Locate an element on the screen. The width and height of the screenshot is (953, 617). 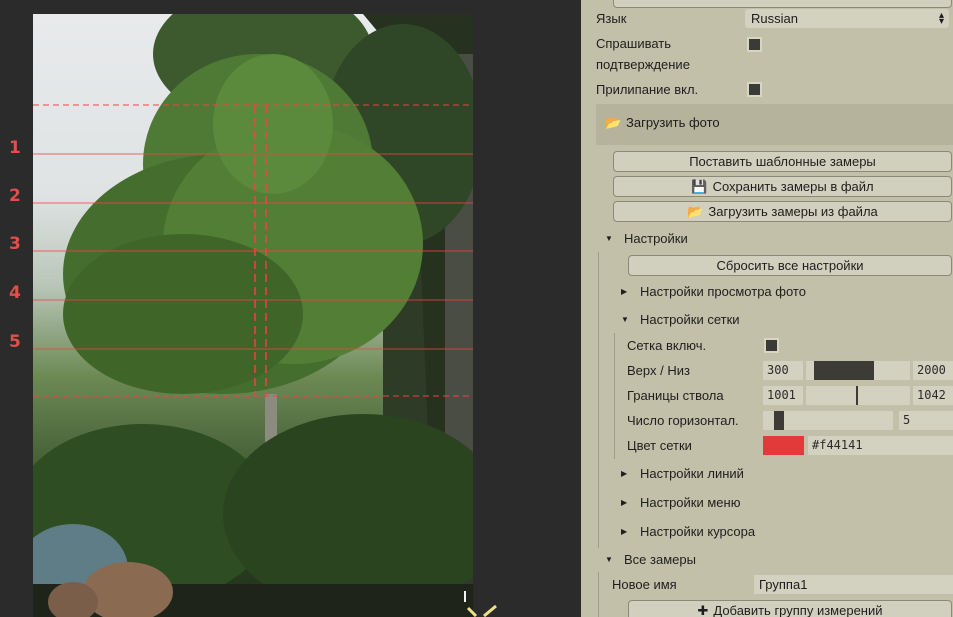
ask-confirm-label-line1: Спрашивать is located at coordinates (634, 43).